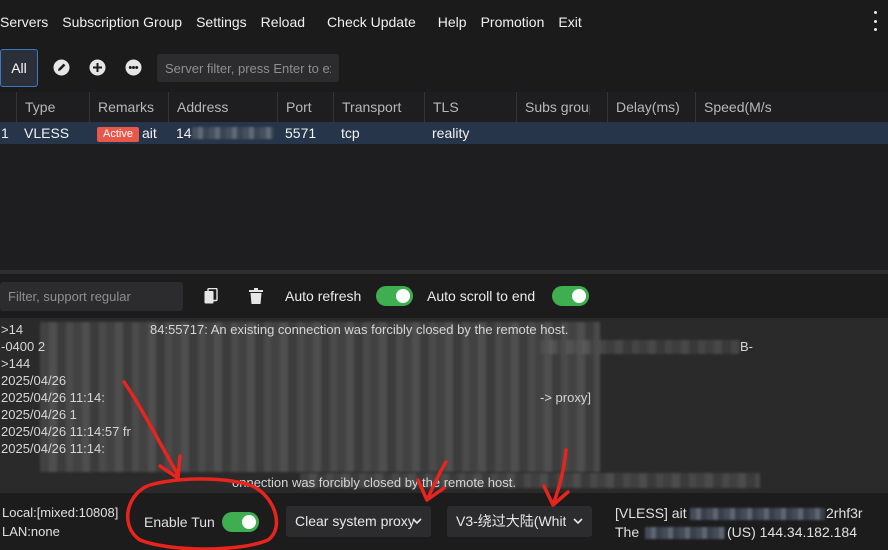  What do you see at coordinates (53, 107) in the screenshot?
I see `col-type: Type` at bounding box center [53, 107].